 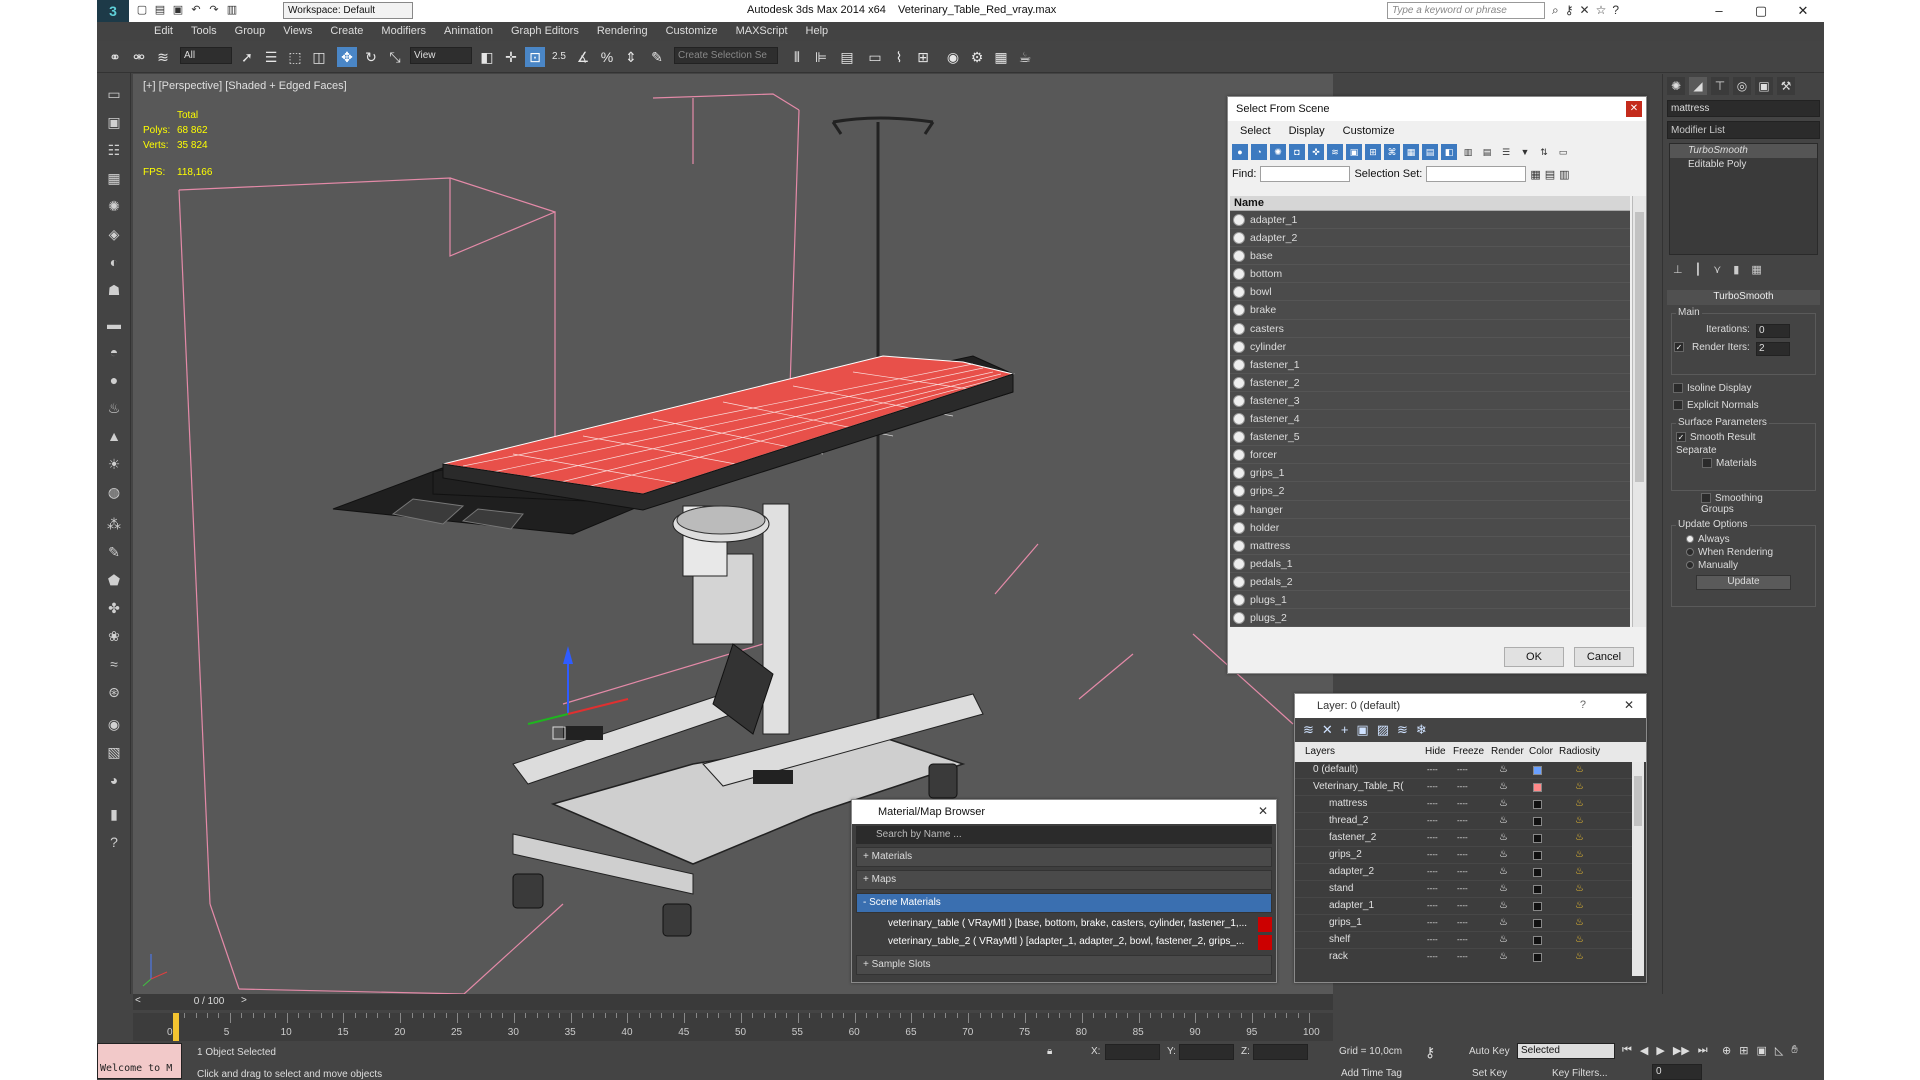 I want to click on particle-icon: ⁂, so click(x=114, y=524).